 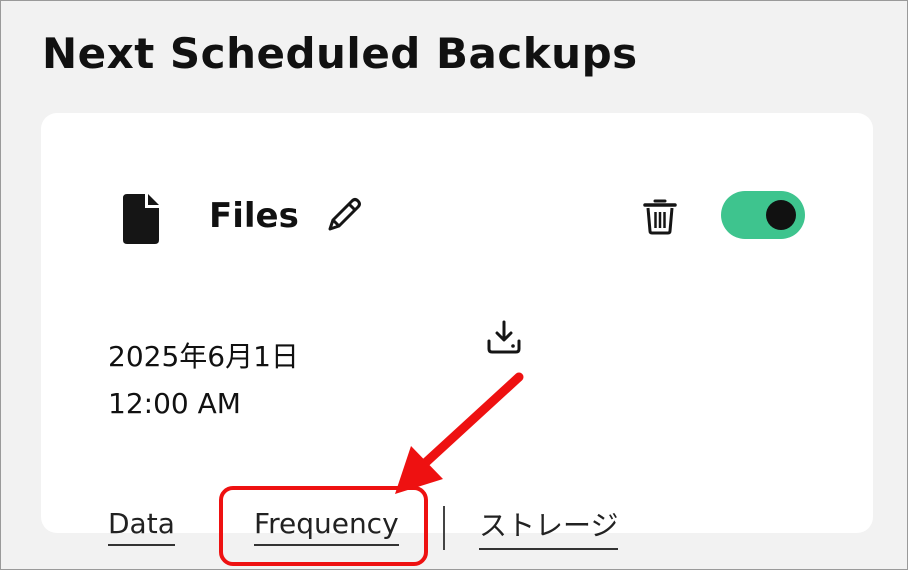 What do you see at coordinates (340, 53) in the screenshot?
I see `page-title: Next Scheduled Backups` at bounding box center [340, 53].